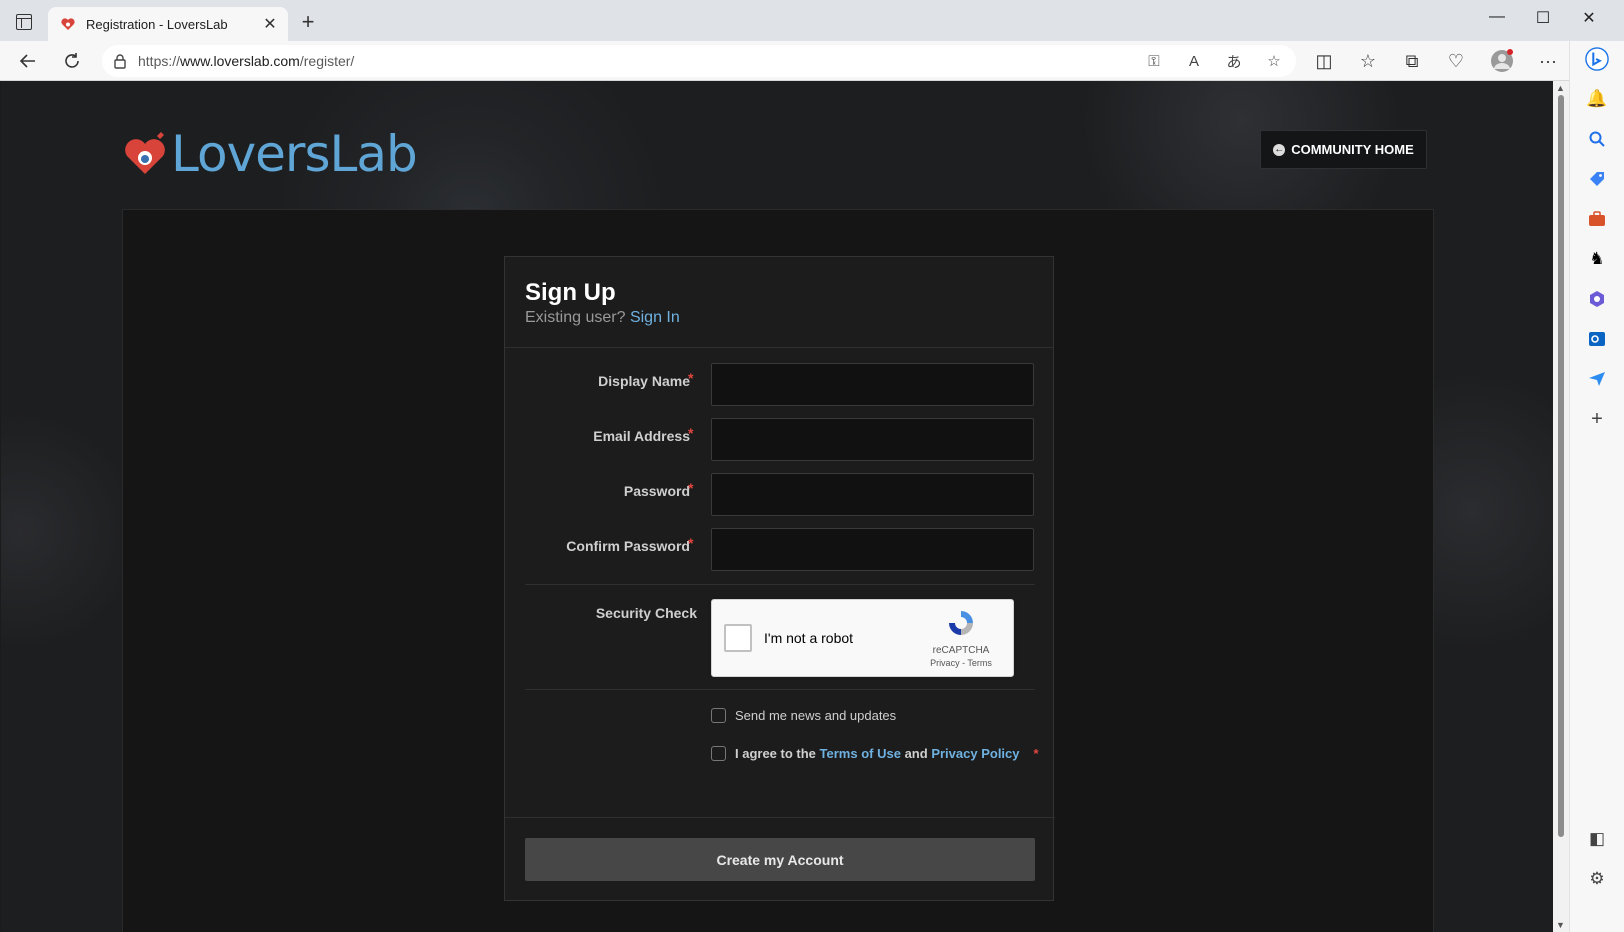 This screenshot has height=932, width=1624. What do you see at coordinates (1154, 61) in the screenshot?
I see `key-icon: ⚿` at bounding box center [1154, 61].